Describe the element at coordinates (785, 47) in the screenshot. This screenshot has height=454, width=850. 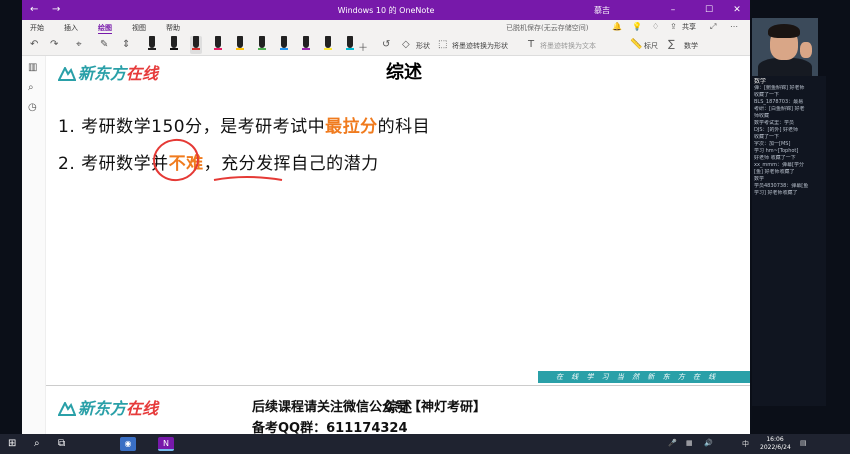
I see `webcam-feed` at that location.